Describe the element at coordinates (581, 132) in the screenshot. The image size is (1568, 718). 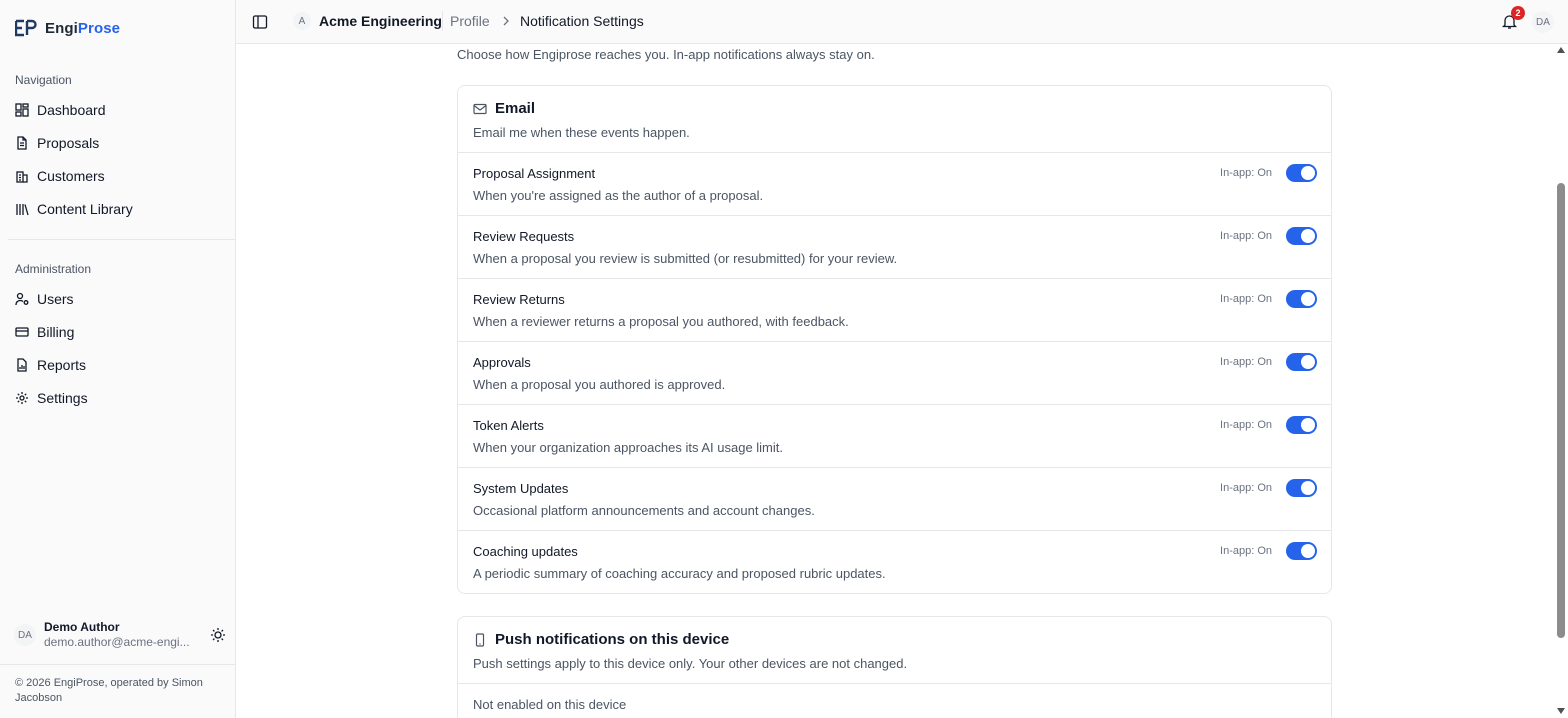
I see `card-description: Email me when these events happen.` at that location.